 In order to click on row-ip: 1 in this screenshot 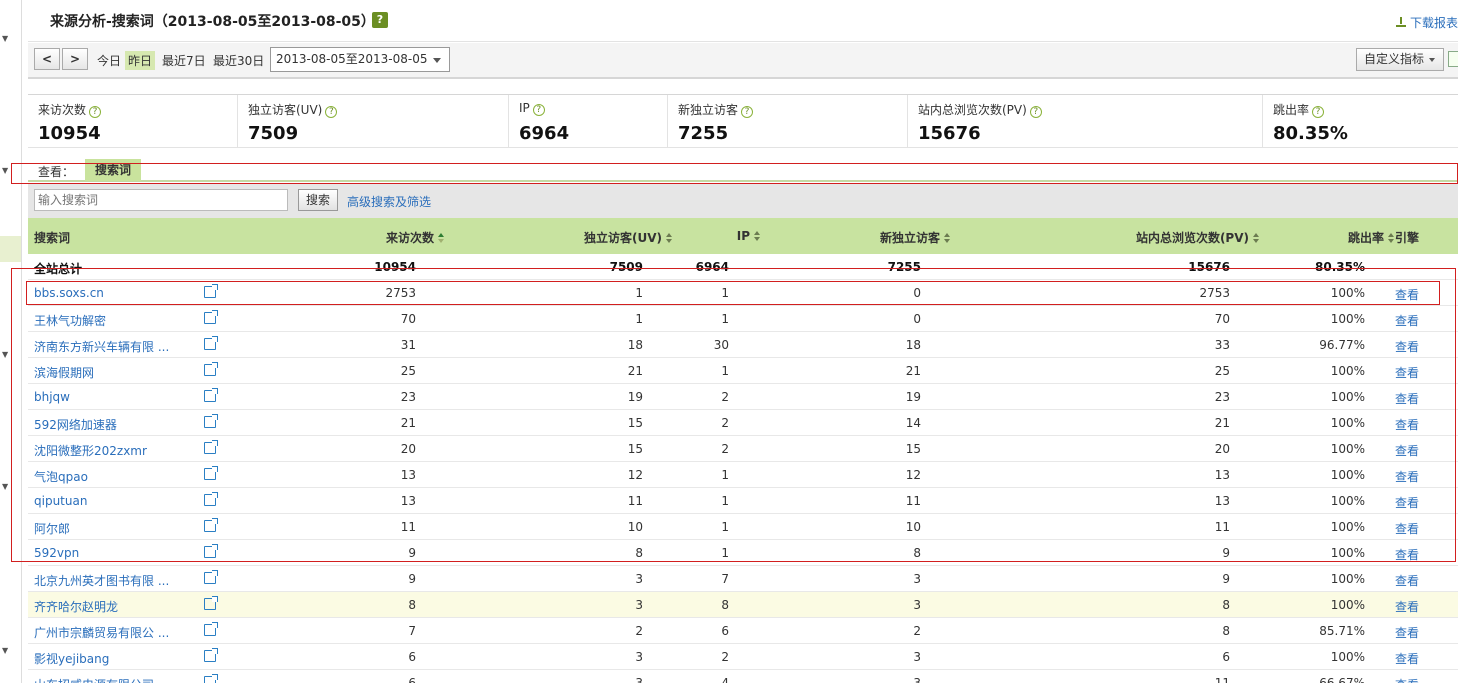, I will do `click(725, 501)`.